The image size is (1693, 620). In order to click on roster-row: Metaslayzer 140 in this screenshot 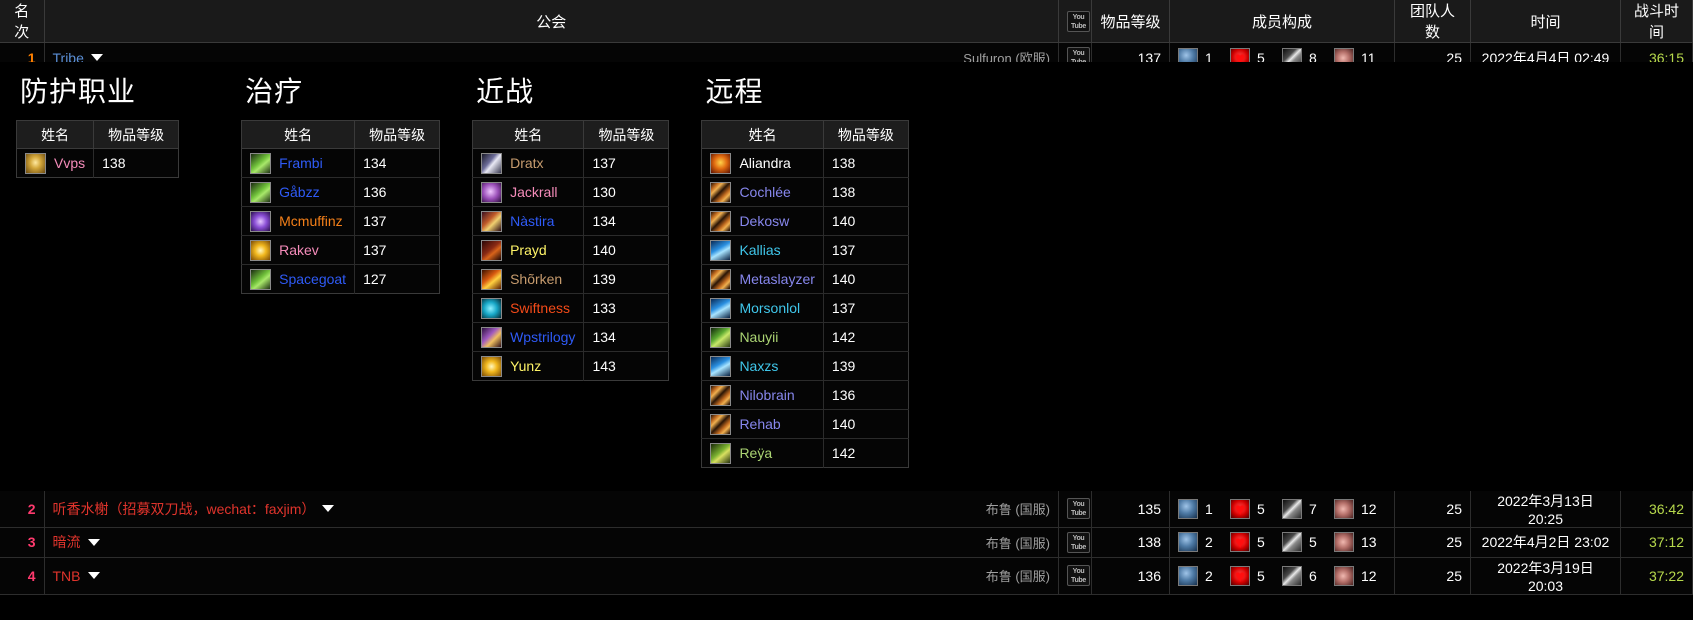, I will do `click(805, 279)`.